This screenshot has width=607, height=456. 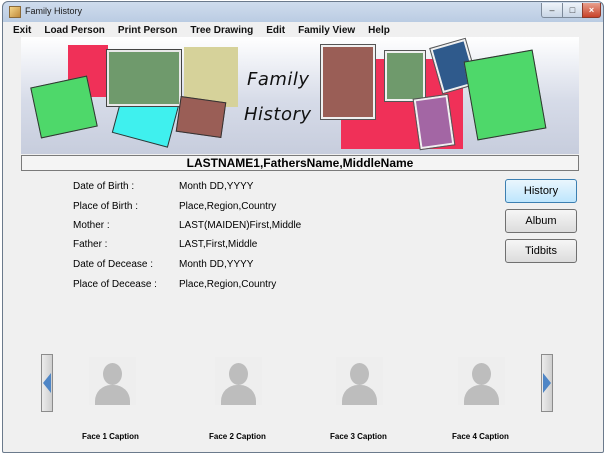 I want to click on mother-value: LAST(MAIDEN)First,Middle, so click(x=240, y=225).